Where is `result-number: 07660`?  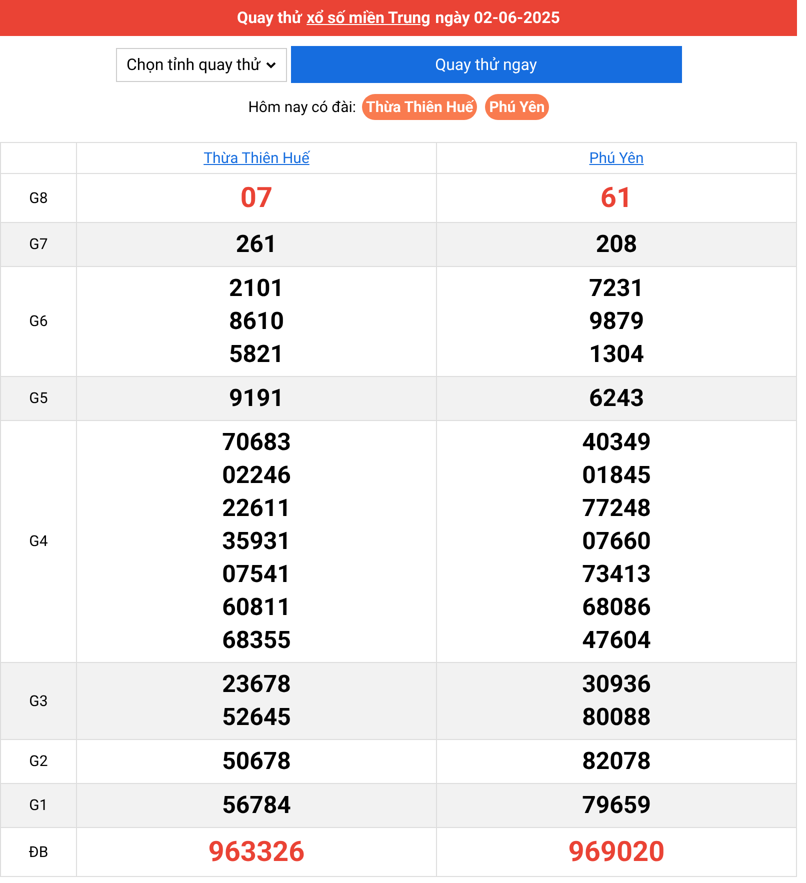 result-number: 07660 is located at coordinates (616, 541).